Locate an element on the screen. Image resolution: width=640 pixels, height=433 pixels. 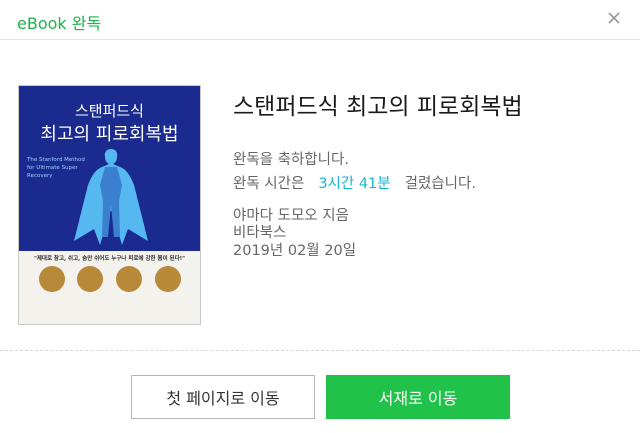
dialog-title: eBook 완독 is located at coordinates (59, 23).